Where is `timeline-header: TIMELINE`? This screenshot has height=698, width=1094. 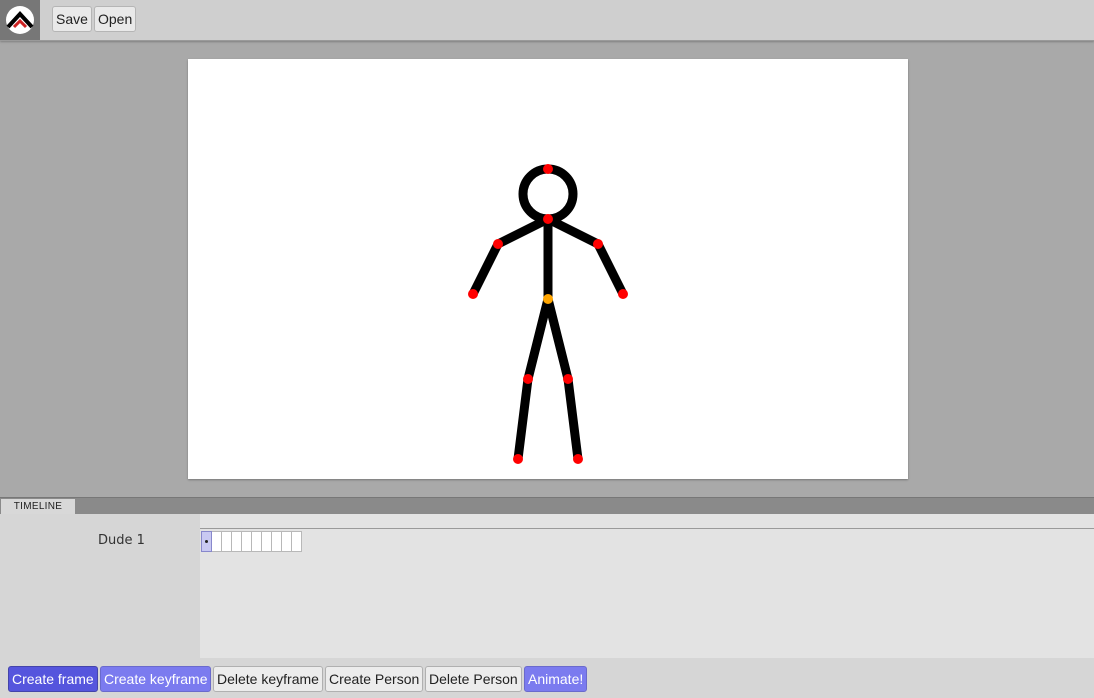 timeline-header: TIMELINE is located at coordinates (547, 505).